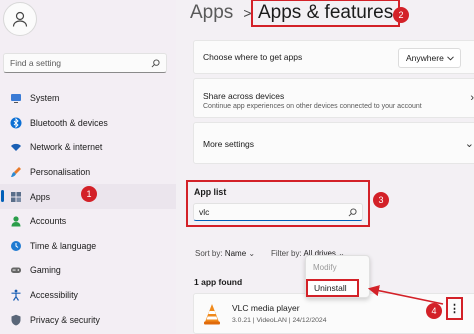 This screenshot has width=474, height=334. Describe the element at coordinates (253, 57) in the screenshot. I see `where-to-get-apps-label: Choose where to get apps` at that location.